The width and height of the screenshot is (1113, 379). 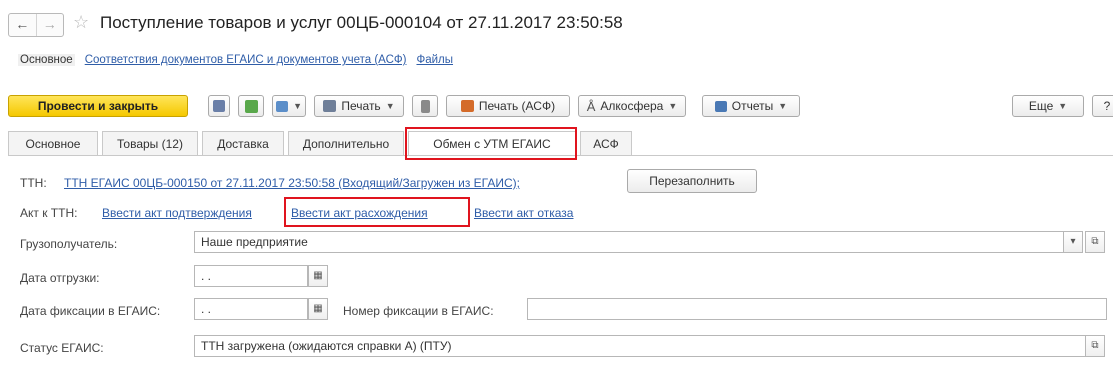 I want to click on alcosphere-label: Алкосфера, so click(x=632, y=106).